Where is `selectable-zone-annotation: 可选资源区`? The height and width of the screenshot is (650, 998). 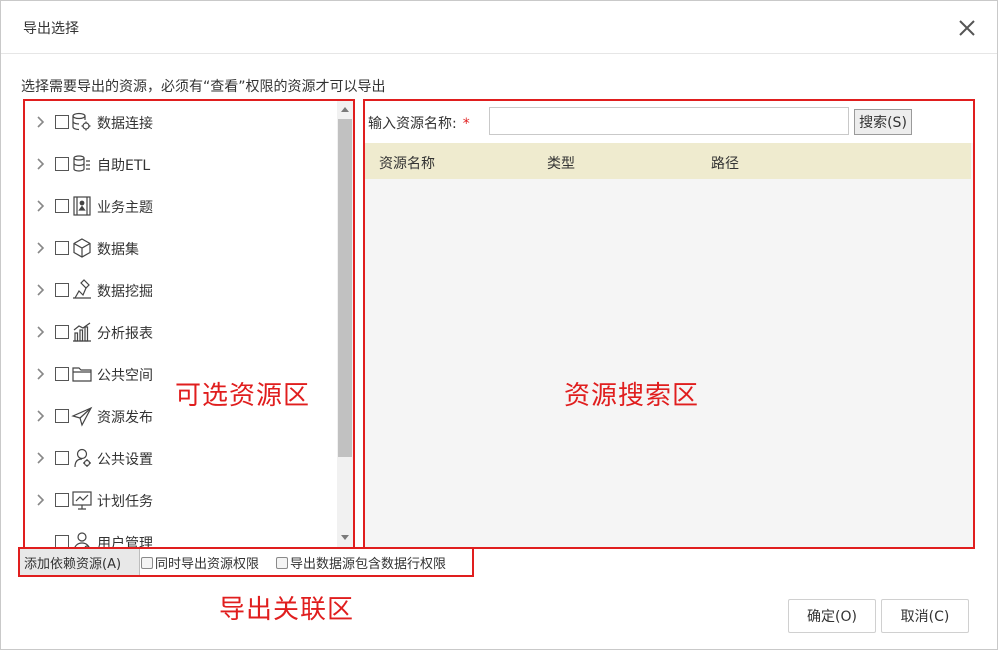
selectable-zone-annotation: 可选资源区 is located at coordinates (243, 396).